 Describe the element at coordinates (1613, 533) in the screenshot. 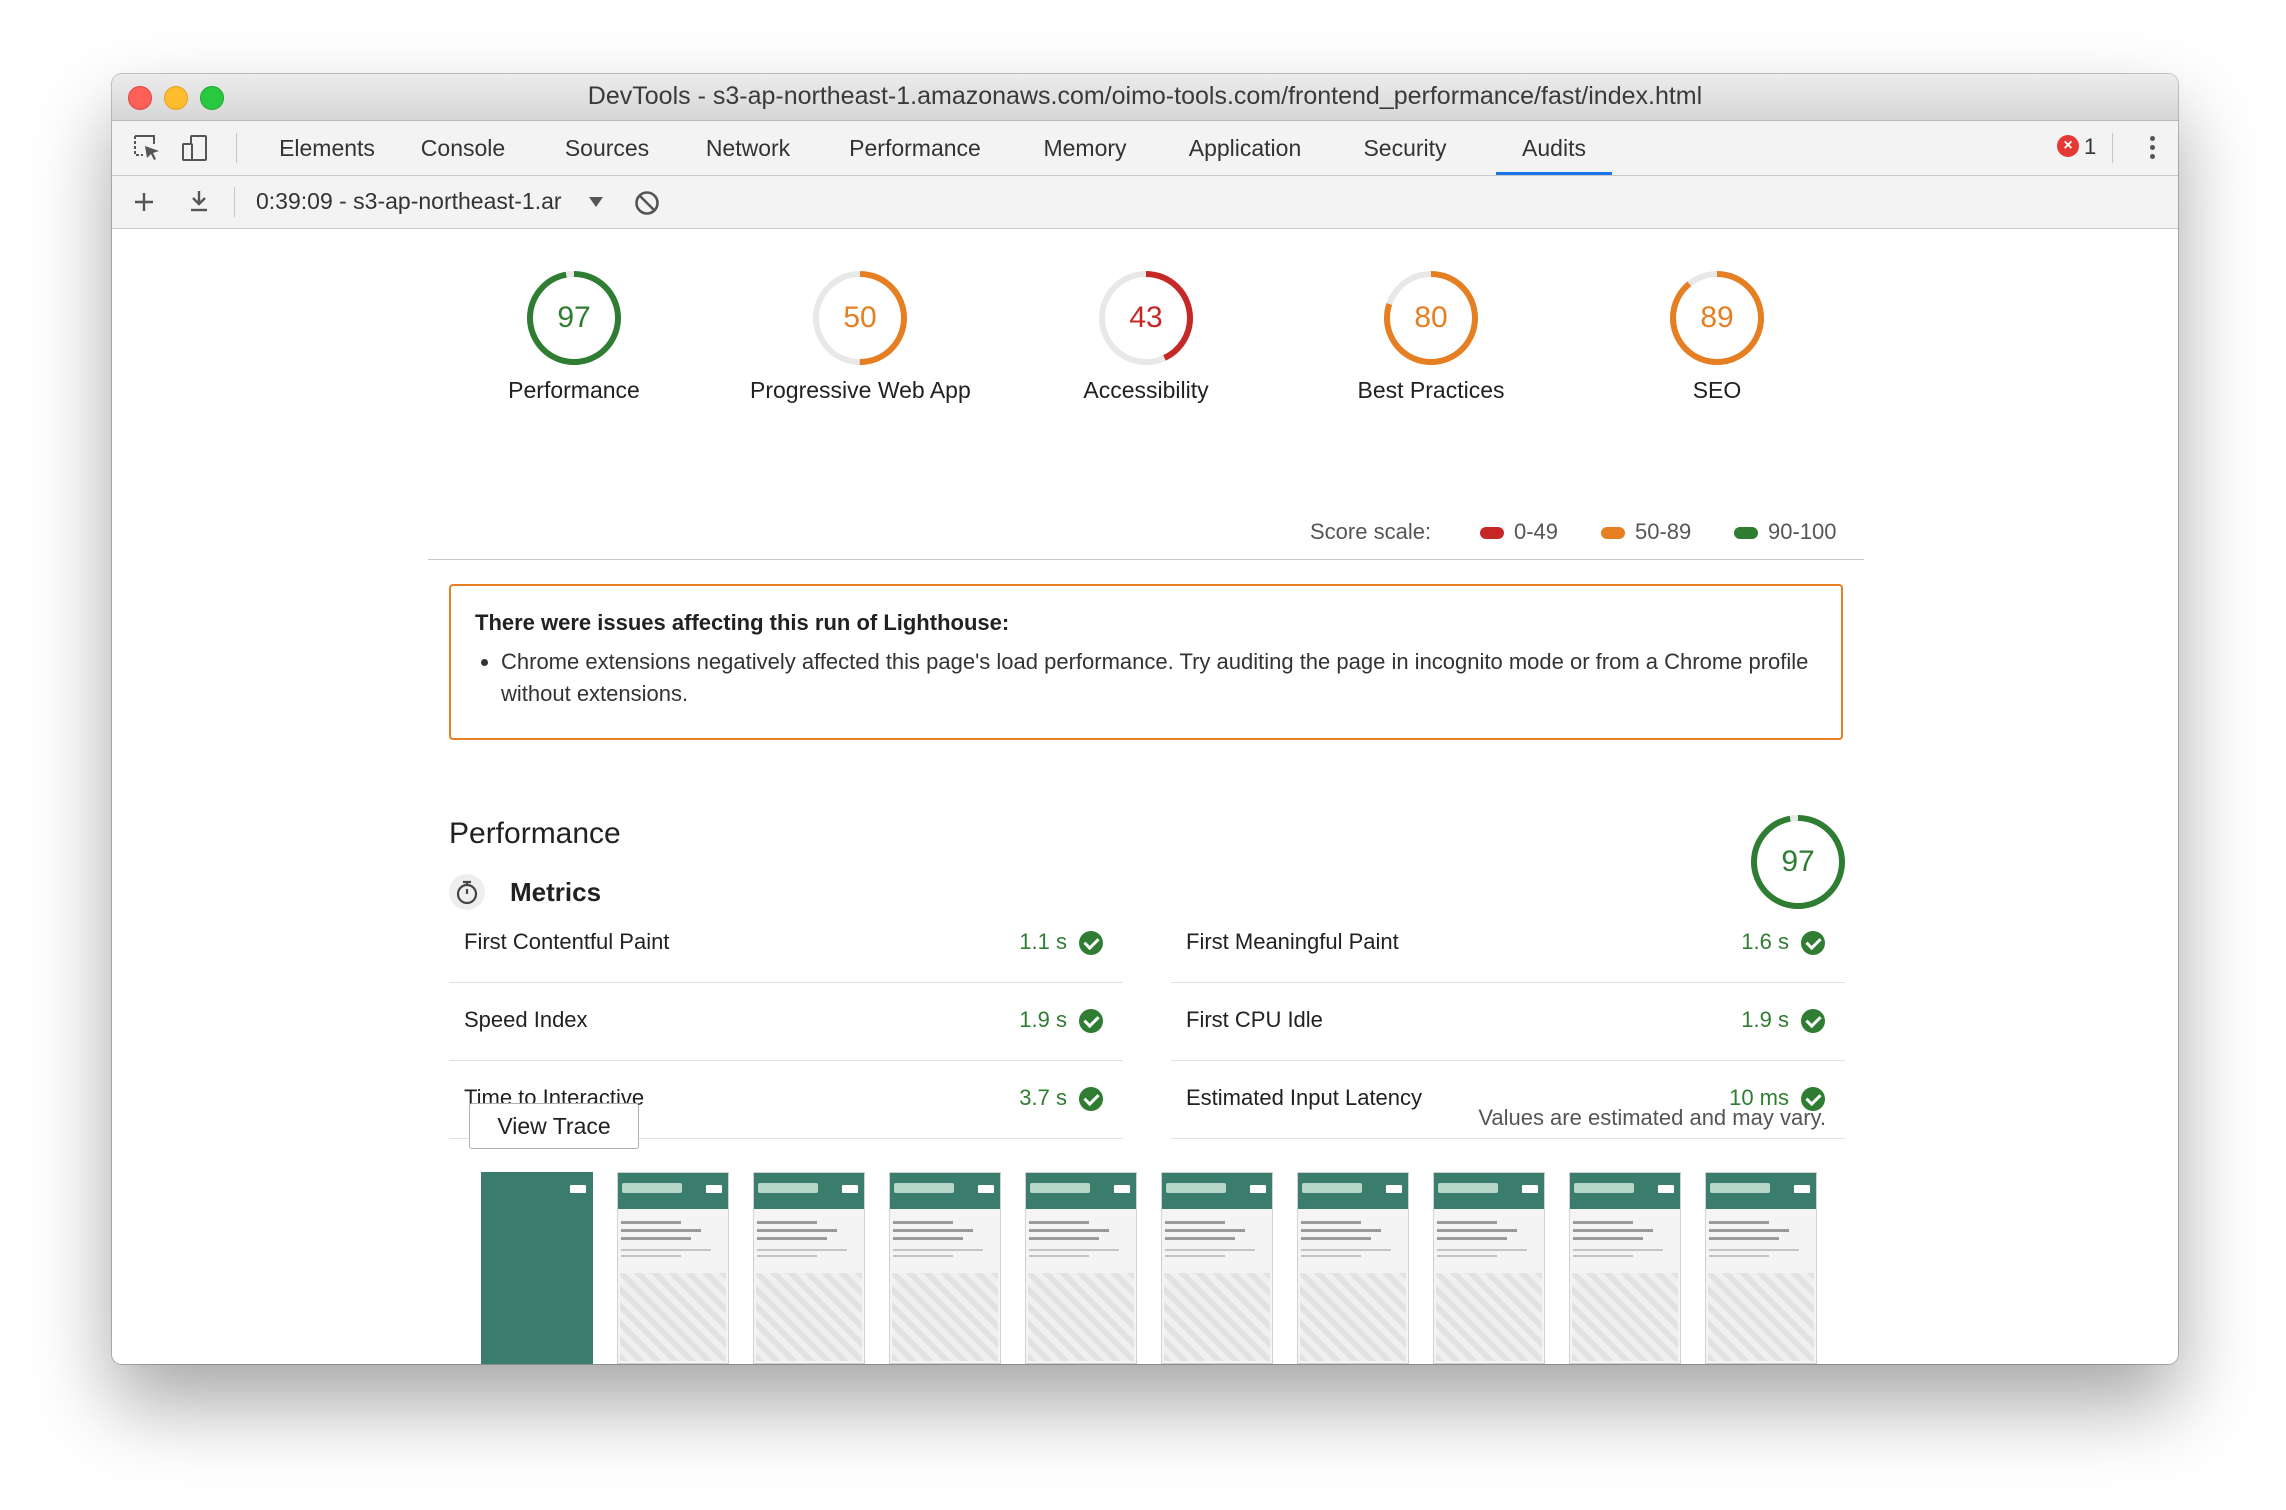

I see `scale-swatch-orange` at that location.